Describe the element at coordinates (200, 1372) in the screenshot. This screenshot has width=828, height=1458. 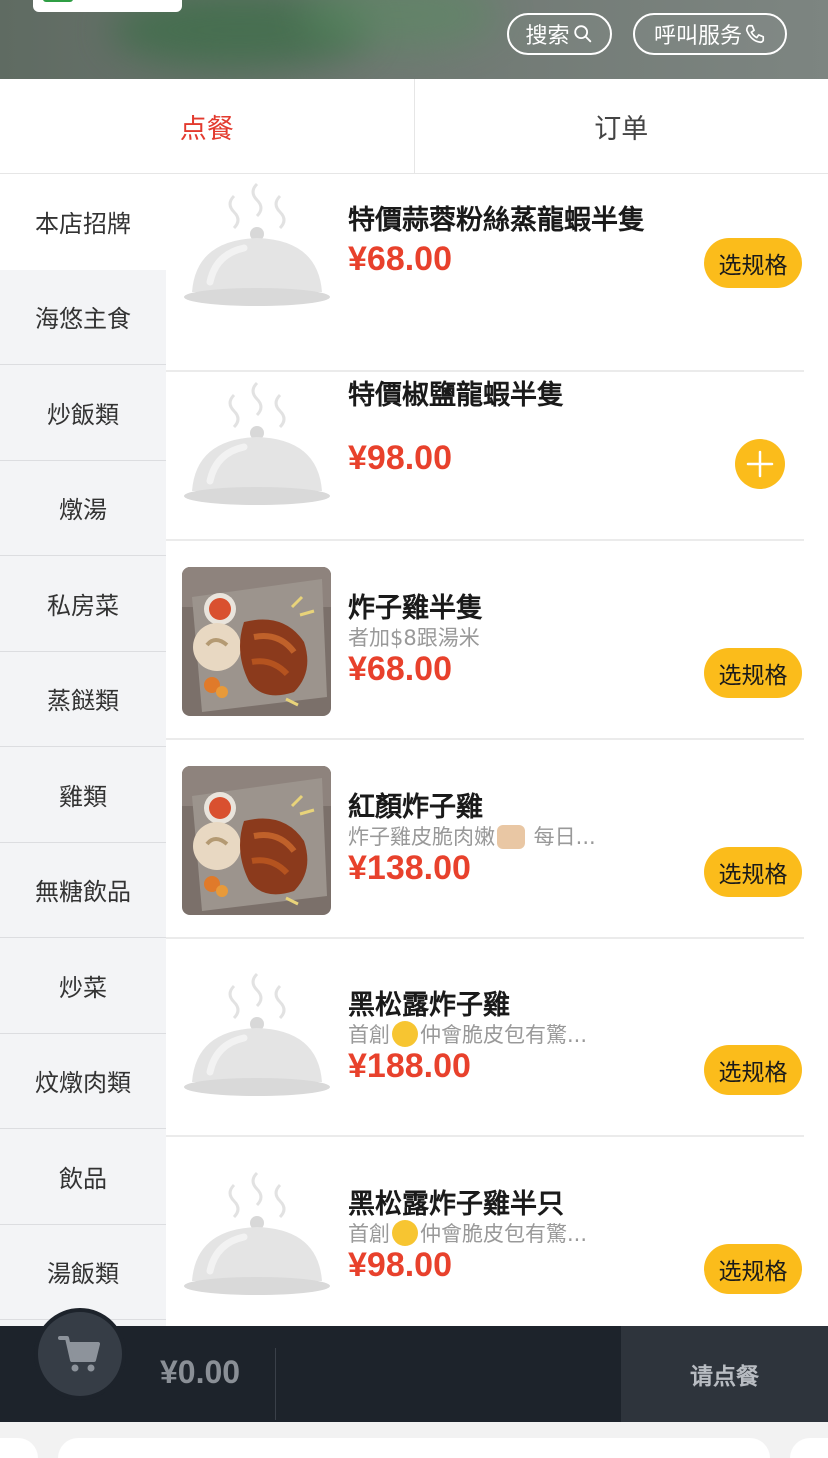
I see `cart-total: ¥0.00` at that location.